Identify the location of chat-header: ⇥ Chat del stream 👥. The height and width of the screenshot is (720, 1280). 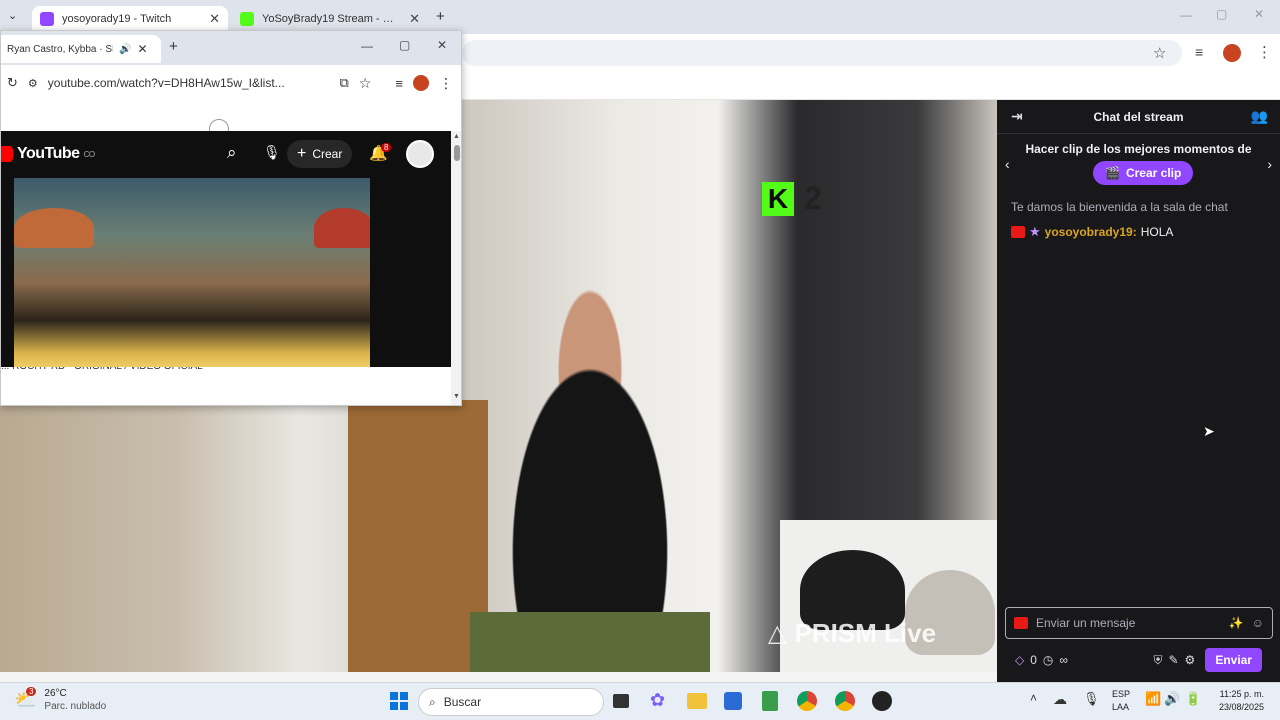
(1138, 117).